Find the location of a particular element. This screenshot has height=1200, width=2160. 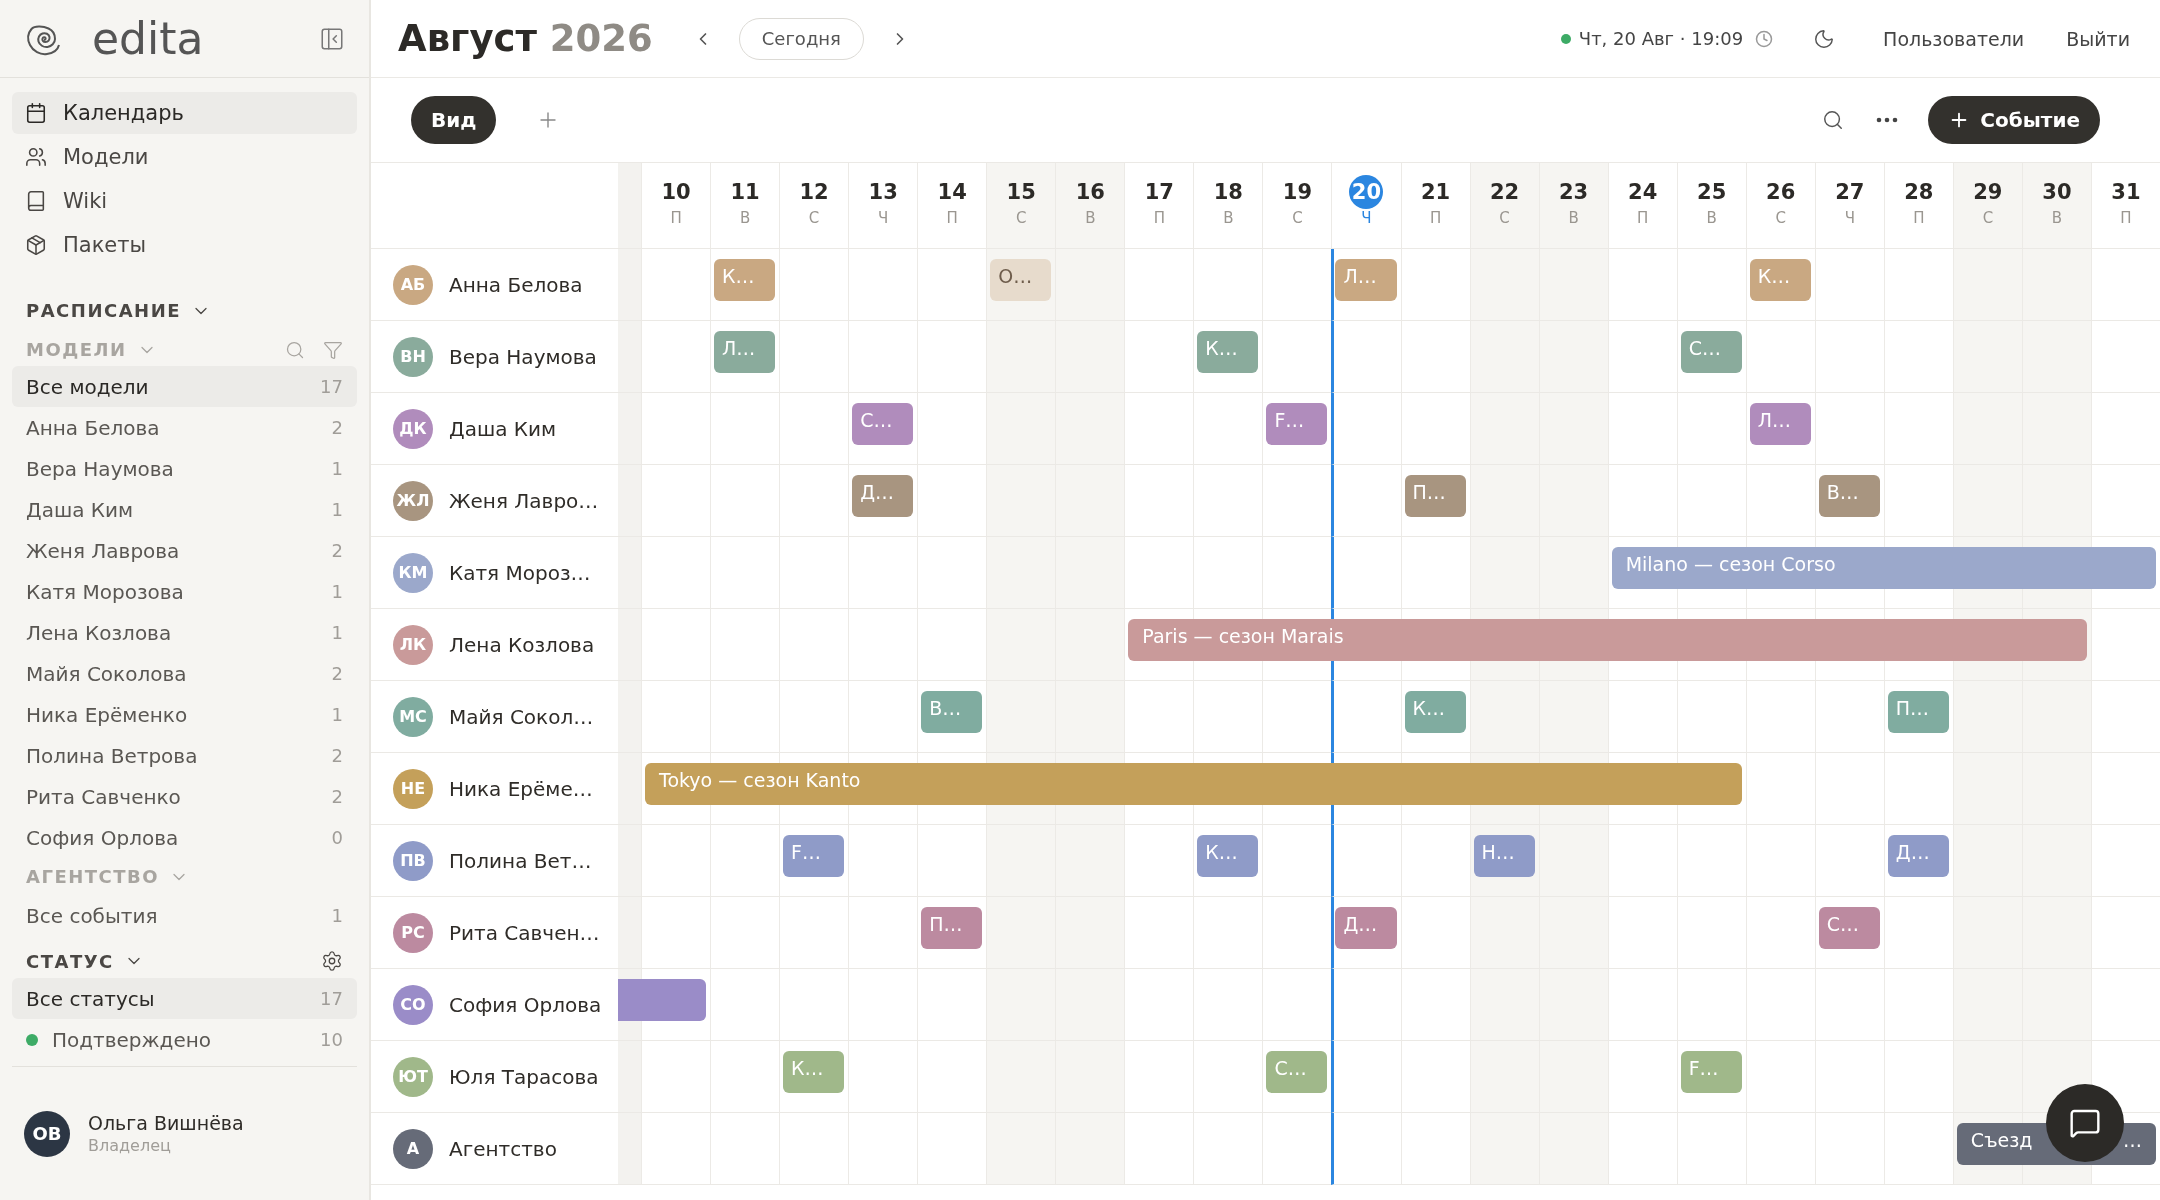

day-number: 18 is located at coordinates (1228, 192).